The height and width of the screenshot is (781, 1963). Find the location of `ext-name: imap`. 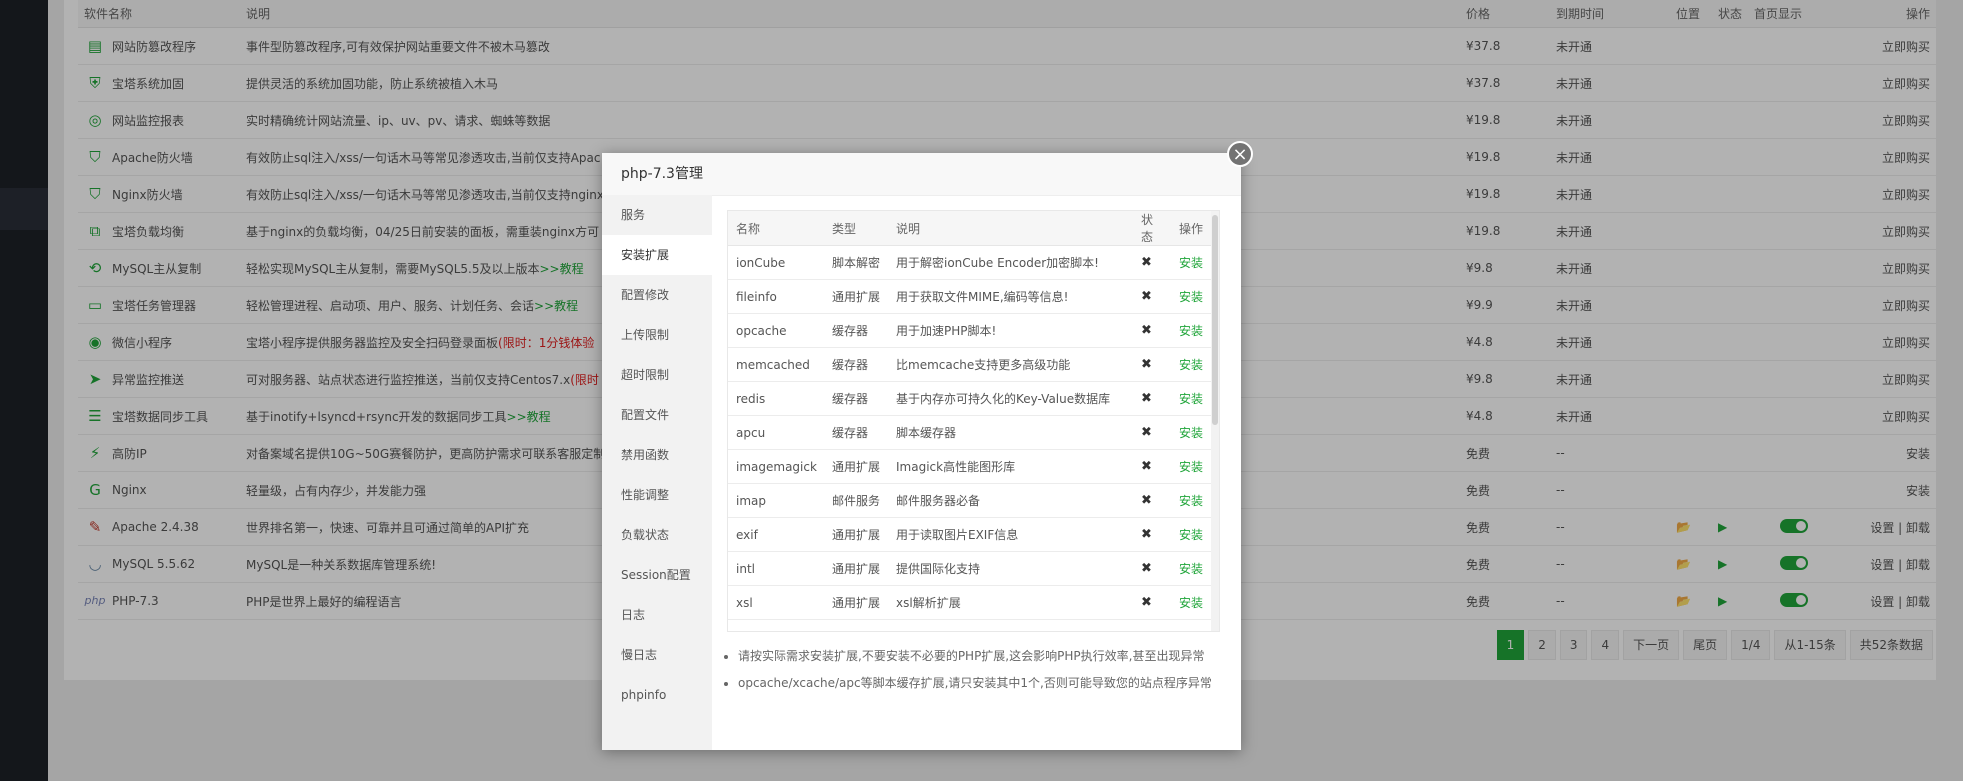

ext-name: imap is located at coordinates (776, 500).